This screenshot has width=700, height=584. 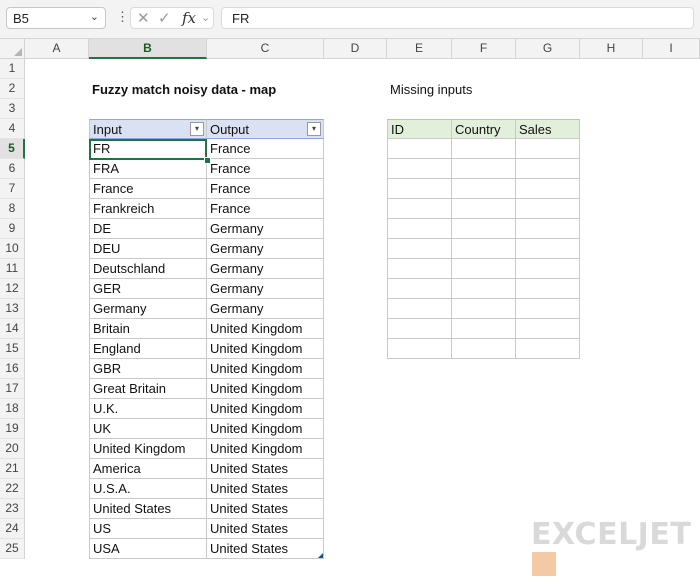 What do you see at coordinates (484, 49) in the screenshot?
I see `column-header-f: F` at bounding box center [484, 49].